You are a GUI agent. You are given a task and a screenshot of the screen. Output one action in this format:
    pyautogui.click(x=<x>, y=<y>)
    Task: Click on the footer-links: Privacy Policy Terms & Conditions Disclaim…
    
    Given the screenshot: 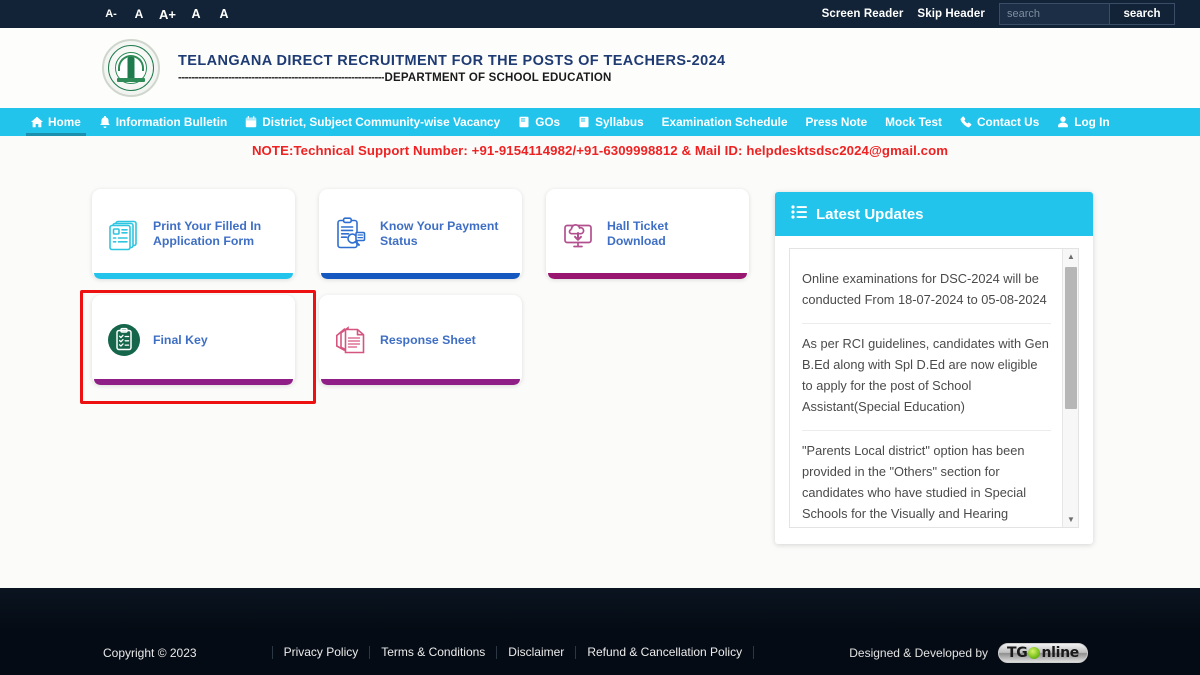 What is the action you would take?
    pyautogui.click(x=513, y=652)
    